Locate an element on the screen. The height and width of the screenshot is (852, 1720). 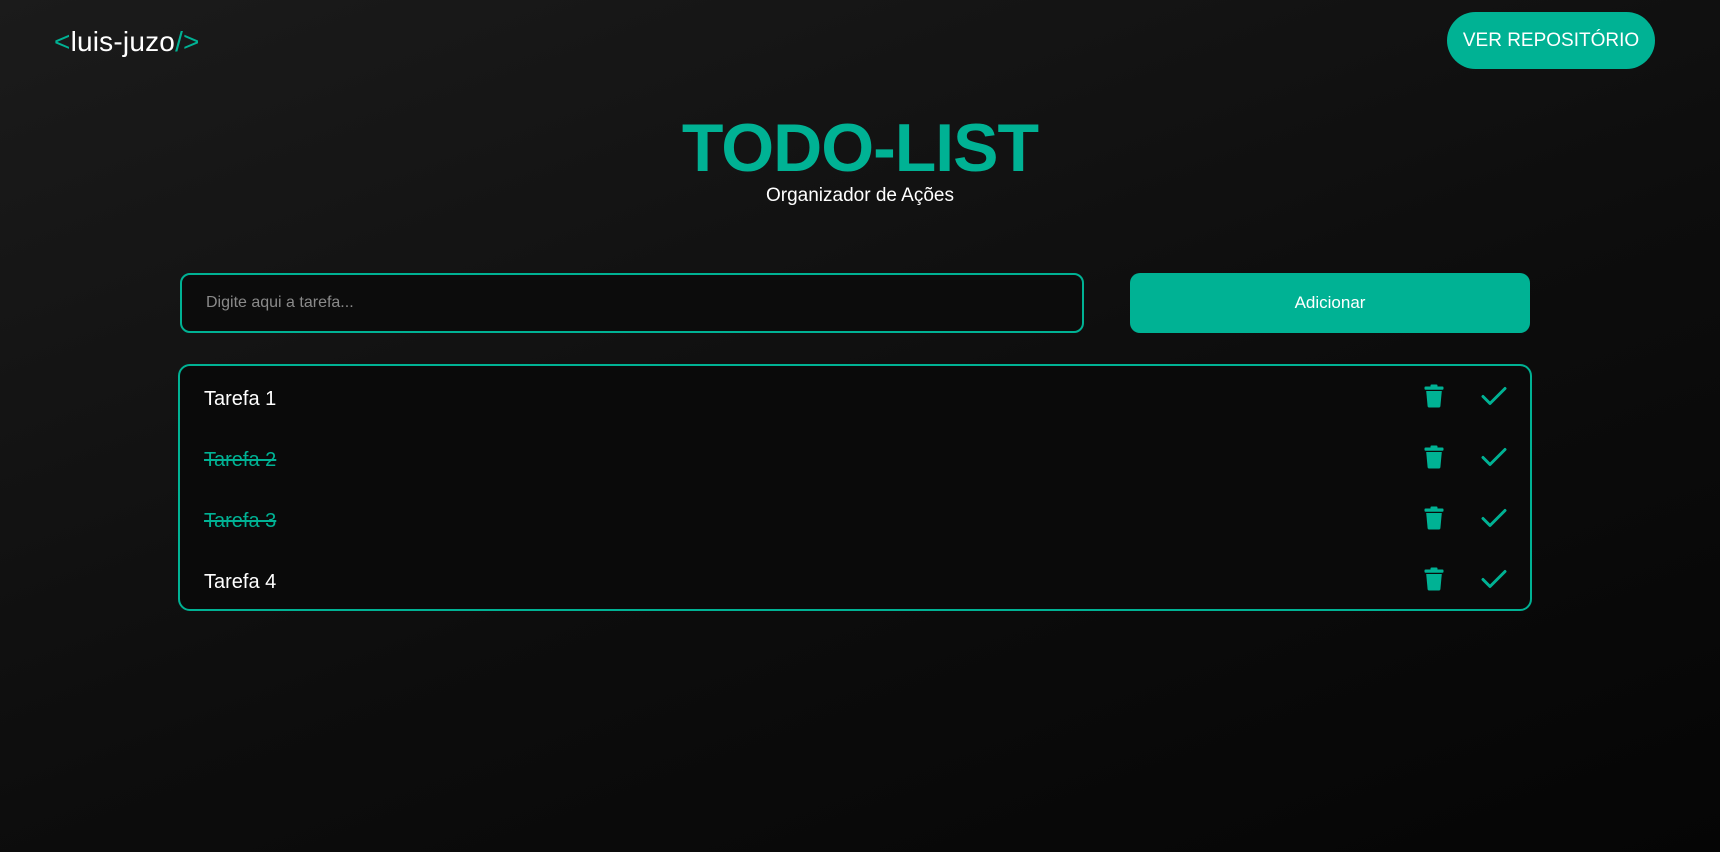
logo-name: luis-juzo is located at coordinates (123, 41).